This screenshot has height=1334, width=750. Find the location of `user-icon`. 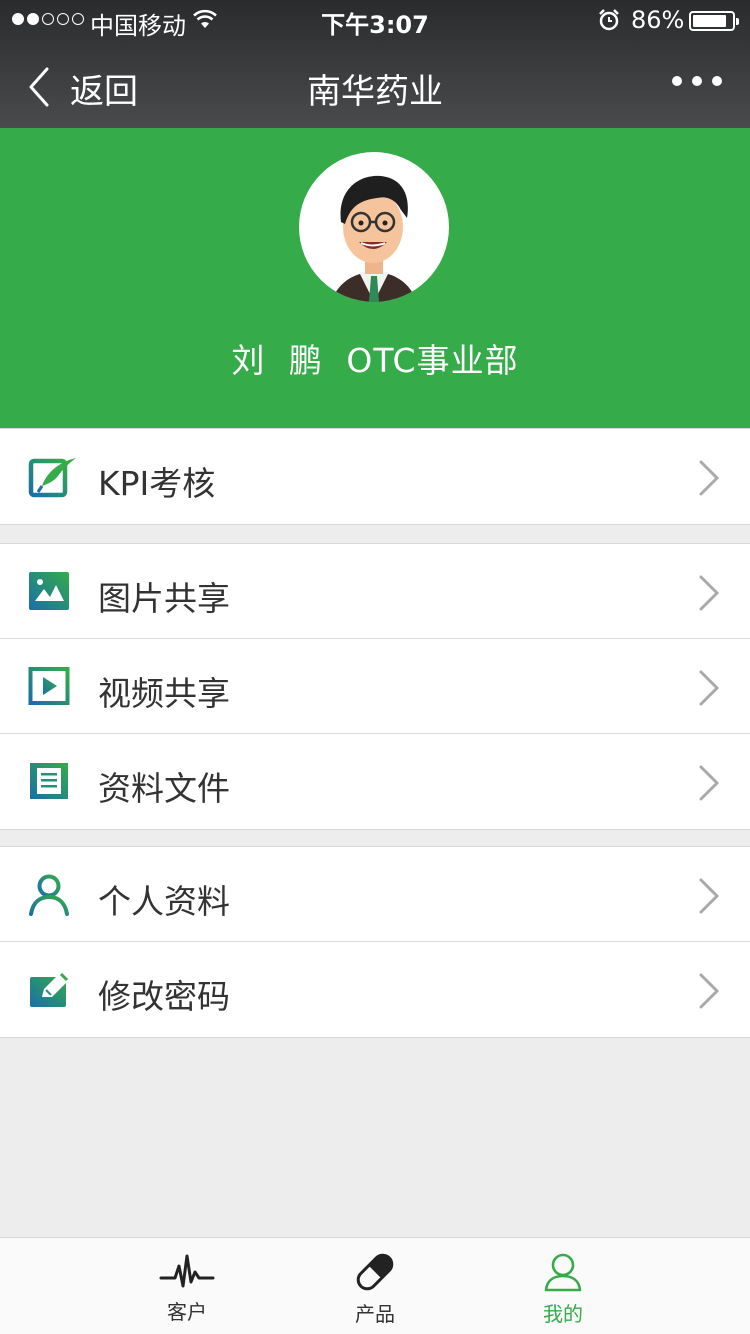

user-icon is located at coordinates (563, 1274).